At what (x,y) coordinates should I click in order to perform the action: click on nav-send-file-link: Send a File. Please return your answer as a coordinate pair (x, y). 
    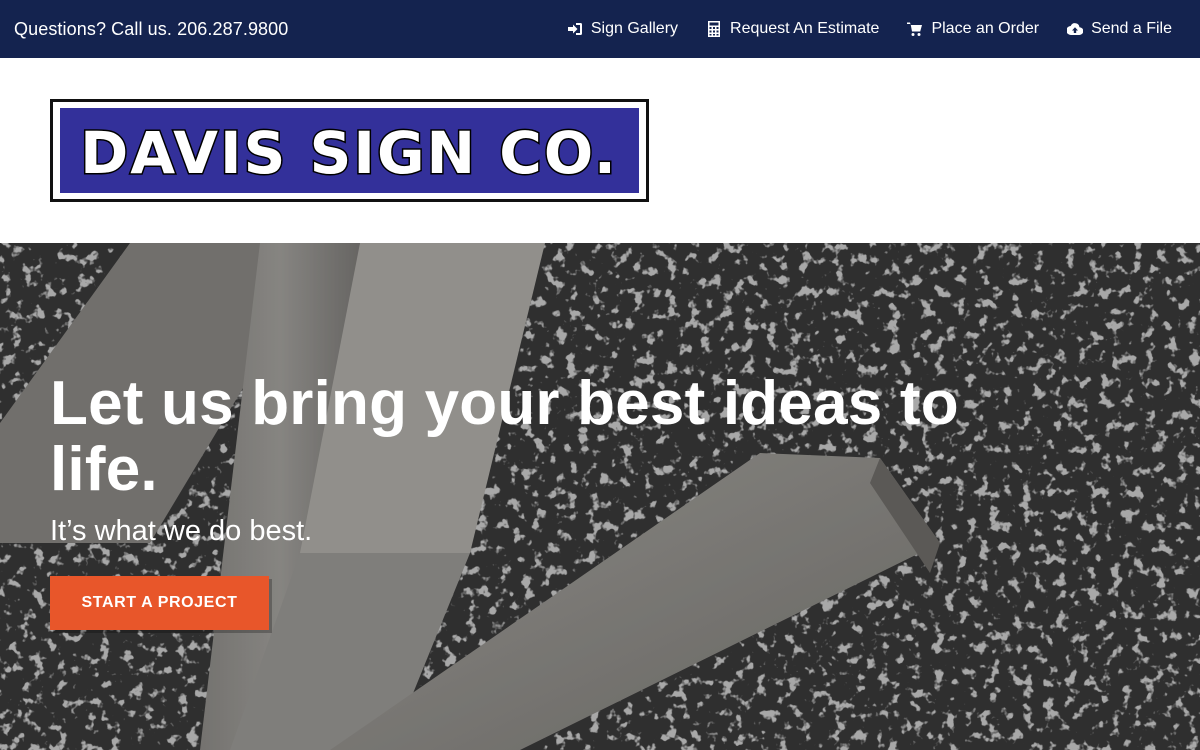
    Looking at the image, I should click on (1119, 29).